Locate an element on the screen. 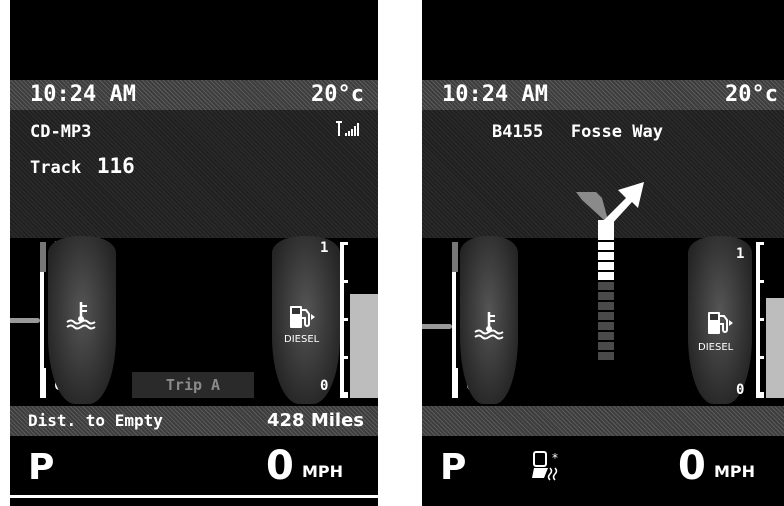 The width and height of the screenshot is (784, 506). info-bar is located at coordinates (603, 421).